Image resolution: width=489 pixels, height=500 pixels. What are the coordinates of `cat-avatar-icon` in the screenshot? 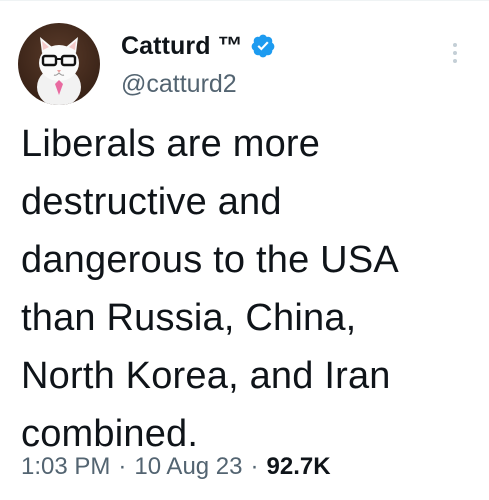 It's located at (59, 71).